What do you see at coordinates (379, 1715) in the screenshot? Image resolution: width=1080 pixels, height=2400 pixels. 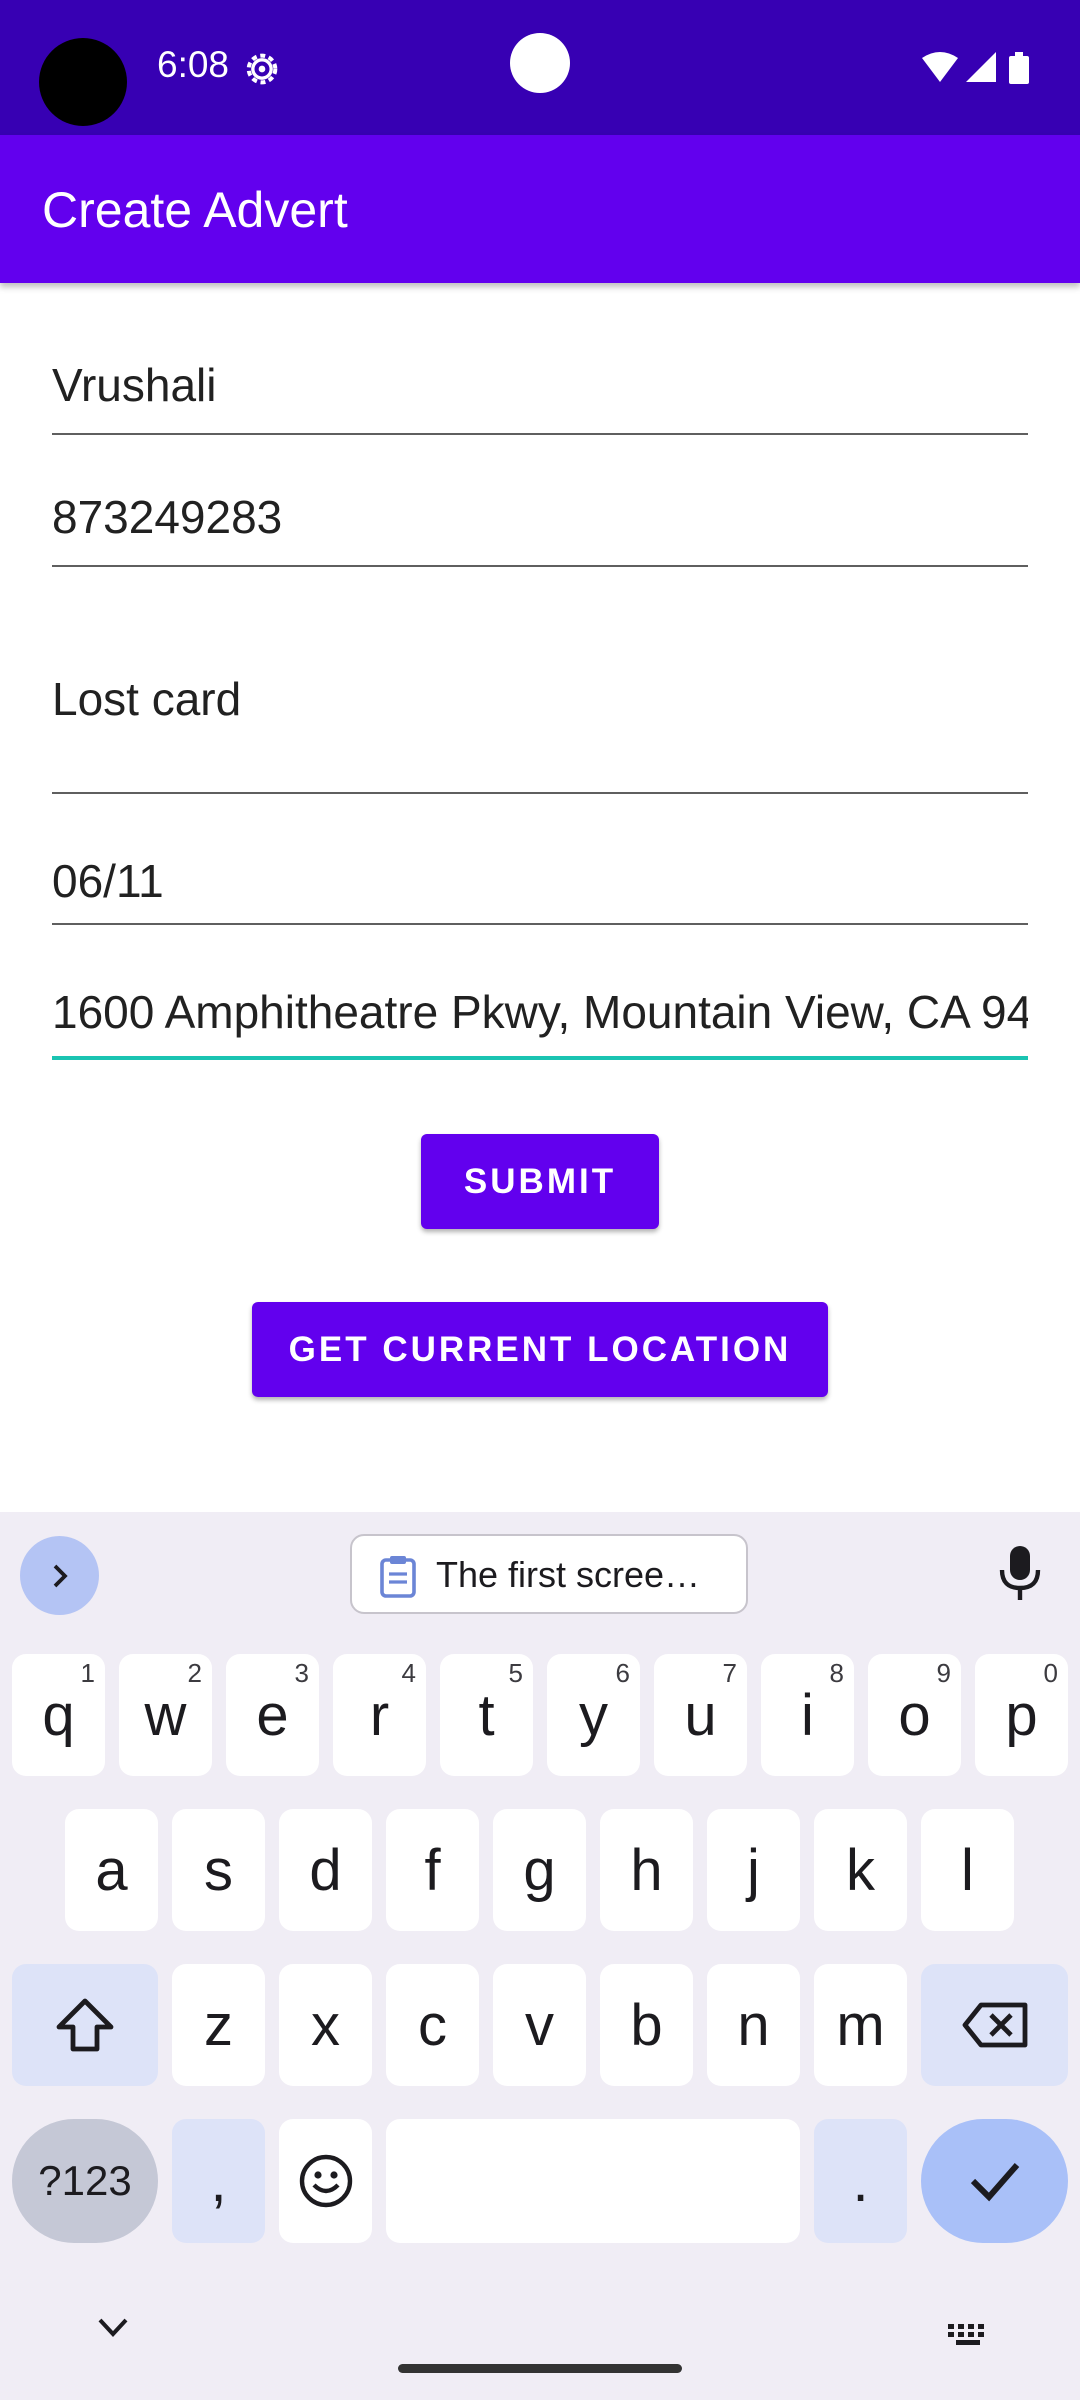 I see `key-r: r4` at bounding box center [379, 1715].